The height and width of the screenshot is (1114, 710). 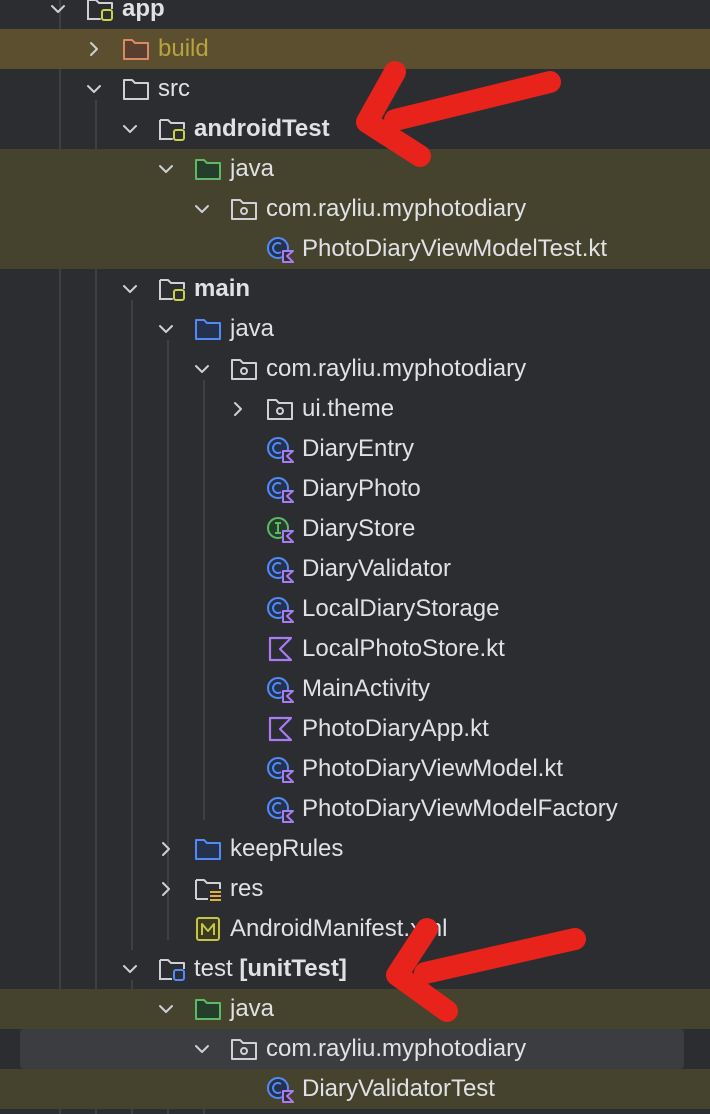 I want to click on tree-item-text: ui.theme, so click(x=348, y=408).